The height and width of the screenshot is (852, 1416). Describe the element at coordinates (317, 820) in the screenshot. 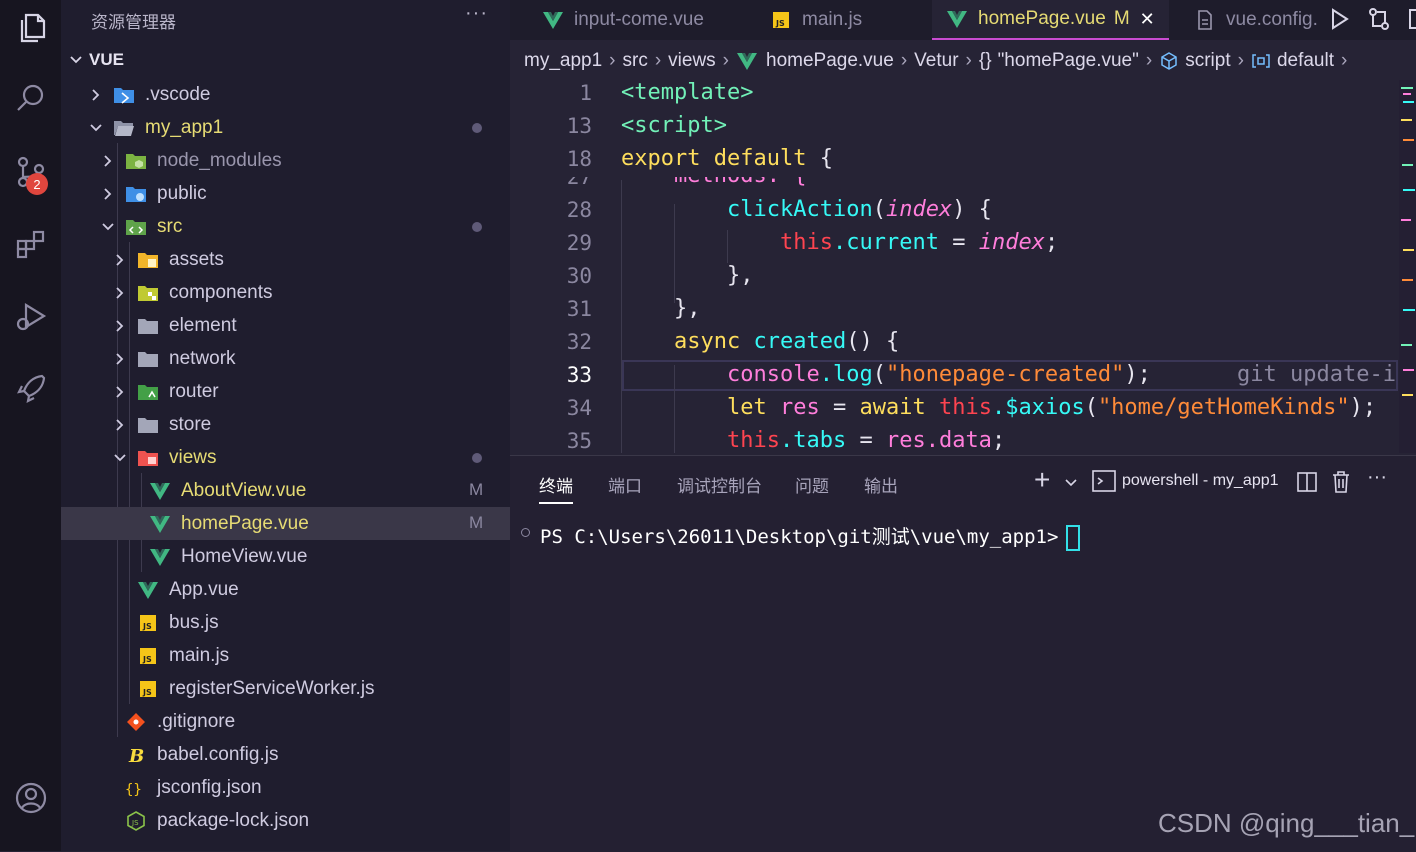

I see `tree-item-package-lock-json: JS package-lock.json` at that location.